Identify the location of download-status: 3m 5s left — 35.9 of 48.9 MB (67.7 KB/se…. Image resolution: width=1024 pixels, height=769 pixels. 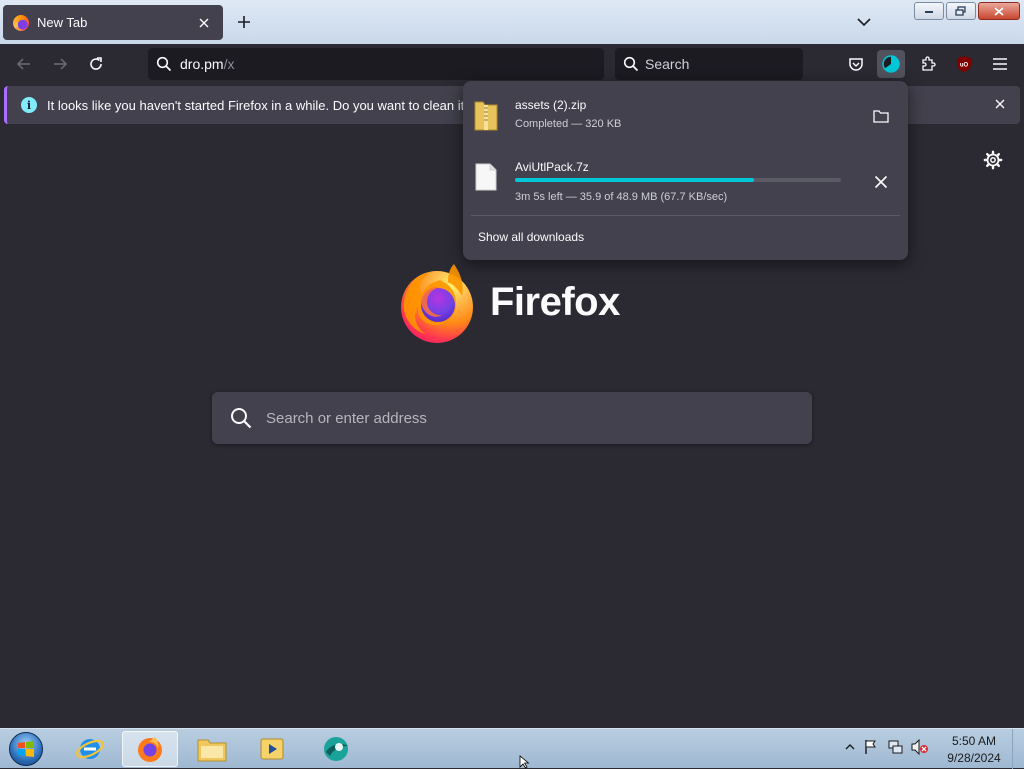
(621, 197).